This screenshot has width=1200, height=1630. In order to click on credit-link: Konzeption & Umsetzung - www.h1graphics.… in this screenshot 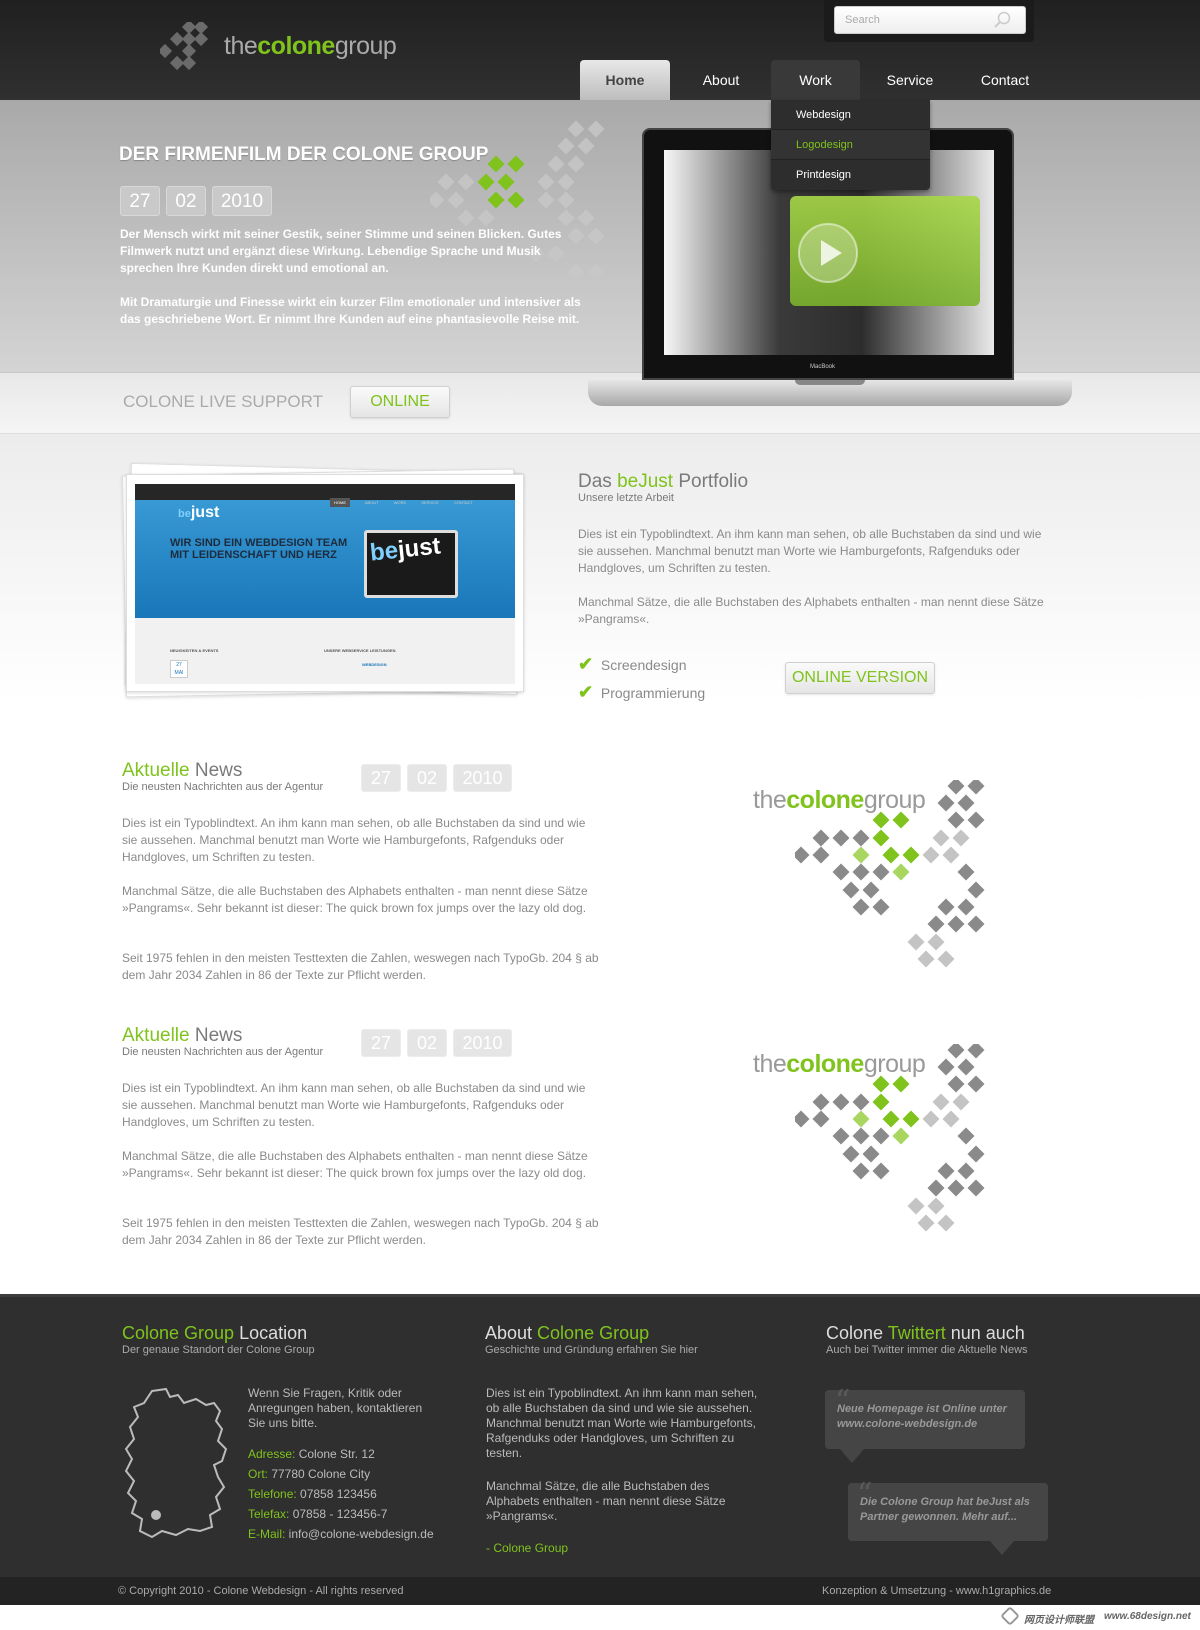, I will do `click(936, 1591)`.